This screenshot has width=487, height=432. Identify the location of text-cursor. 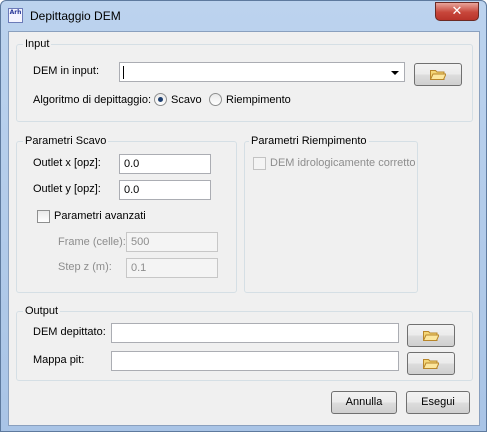
(123, 72).